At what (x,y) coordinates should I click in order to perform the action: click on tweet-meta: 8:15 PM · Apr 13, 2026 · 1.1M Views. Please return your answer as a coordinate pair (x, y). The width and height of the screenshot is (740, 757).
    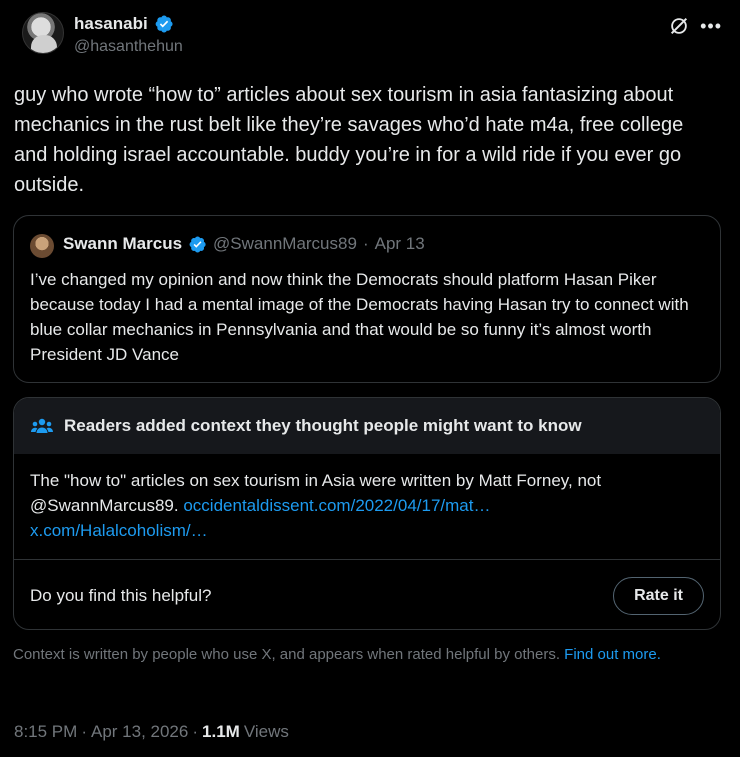
    Looking at the image, I should click on (151, 732).